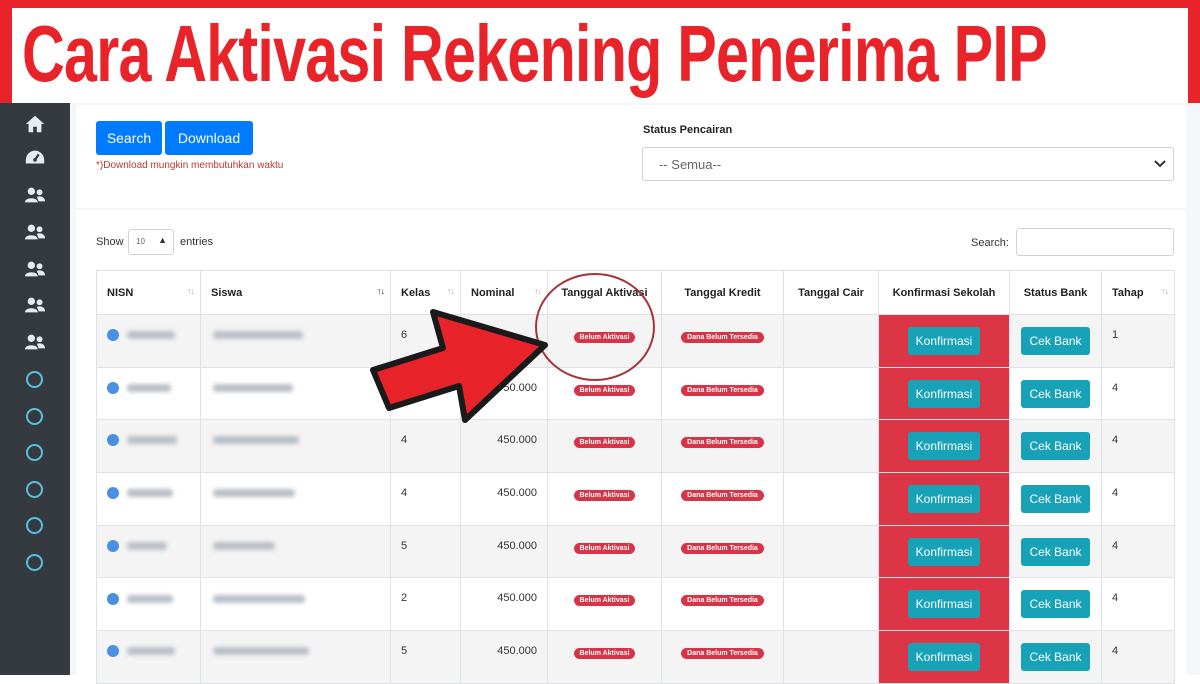 This screenshot has width=1200, height=684. Describe the element at coordinates (459, 366) in the screenshot. I see `arrow-annotation` at that location.